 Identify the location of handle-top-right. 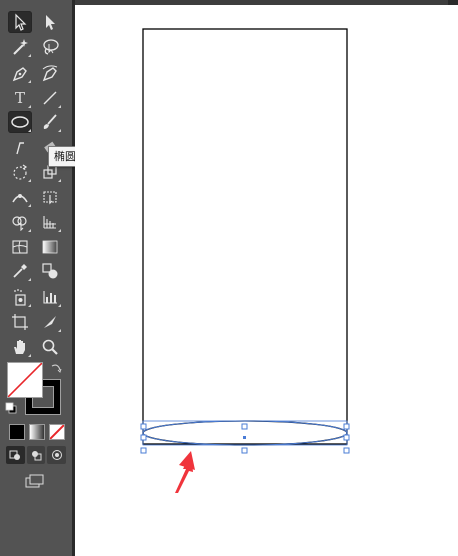
(346, 426).